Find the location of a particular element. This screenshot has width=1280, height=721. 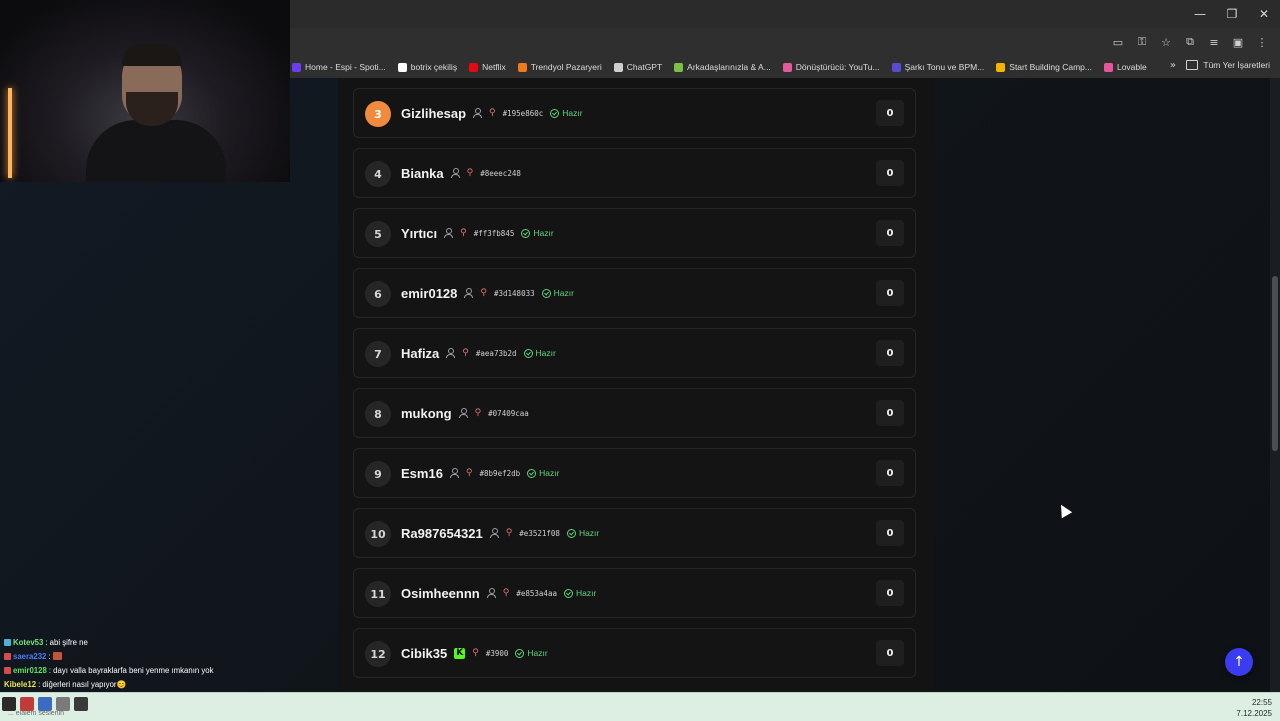

chat-message: Kotev53: abi şifre ne is located at coordinates (154, 642).